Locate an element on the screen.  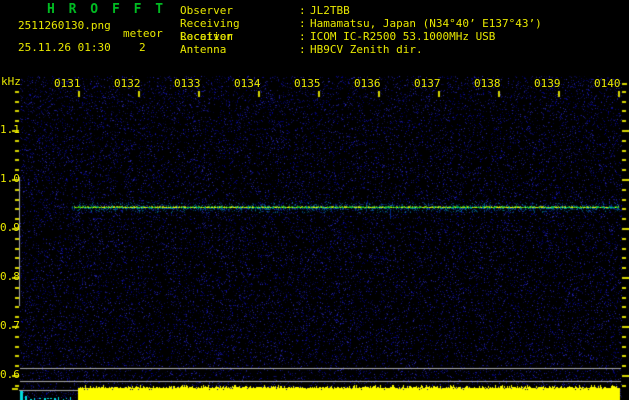
antenna-value: HB9CV Zenith dir. is located at coordinates (366, 49).